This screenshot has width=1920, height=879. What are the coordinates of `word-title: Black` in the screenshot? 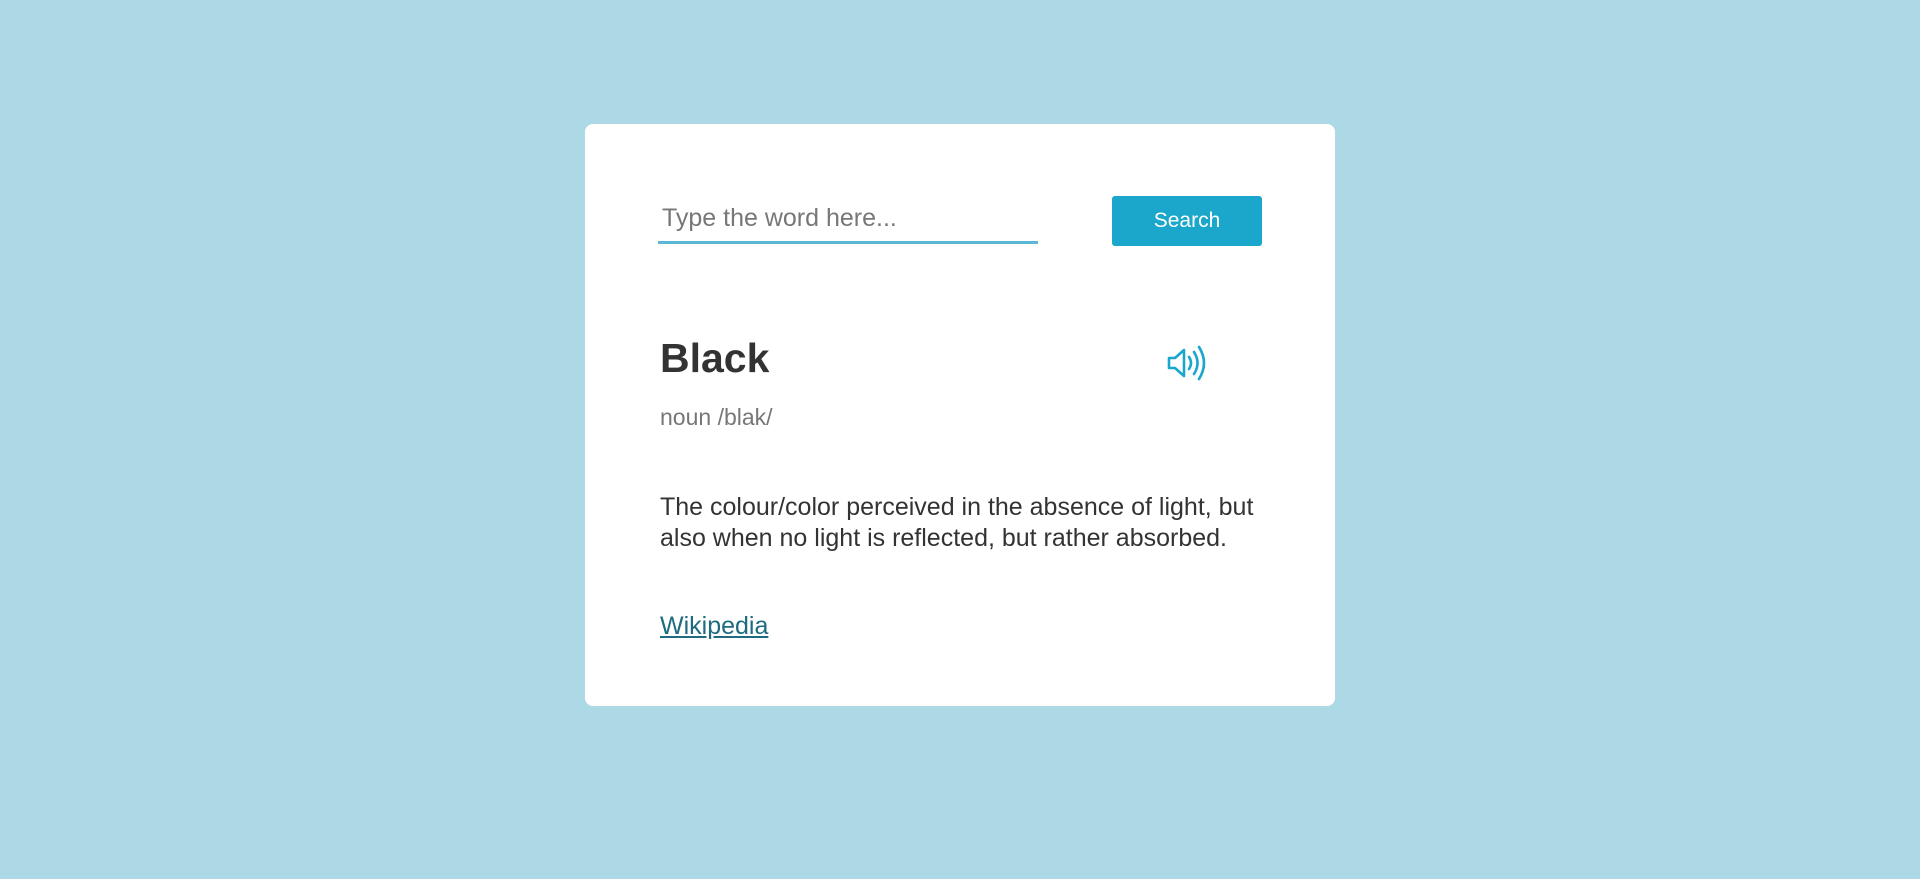 It's located at (715, 358).